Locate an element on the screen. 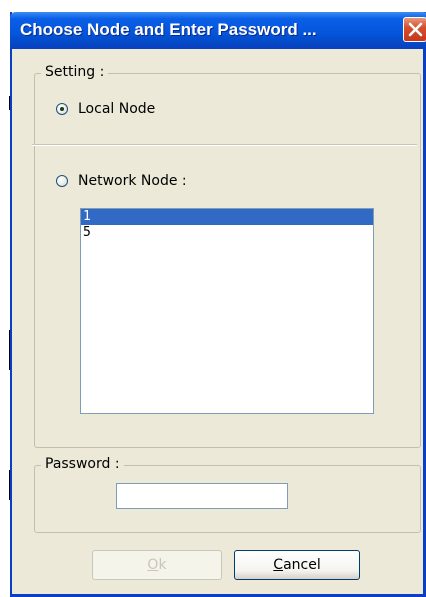 This screenshot has height=597, width=426. setting-group-label: Setting : is located at coordinates (75, 72).